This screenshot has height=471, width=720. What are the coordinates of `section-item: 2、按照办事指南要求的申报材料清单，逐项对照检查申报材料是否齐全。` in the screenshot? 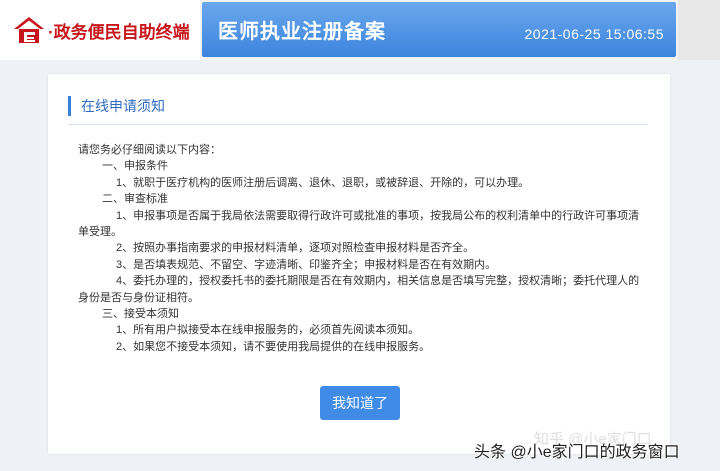 It's located at (295, 248).